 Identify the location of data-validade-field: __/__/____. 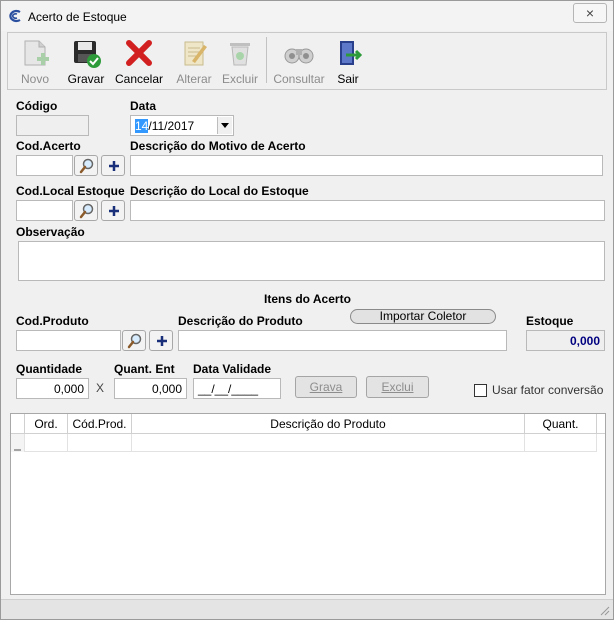
(237, 388).